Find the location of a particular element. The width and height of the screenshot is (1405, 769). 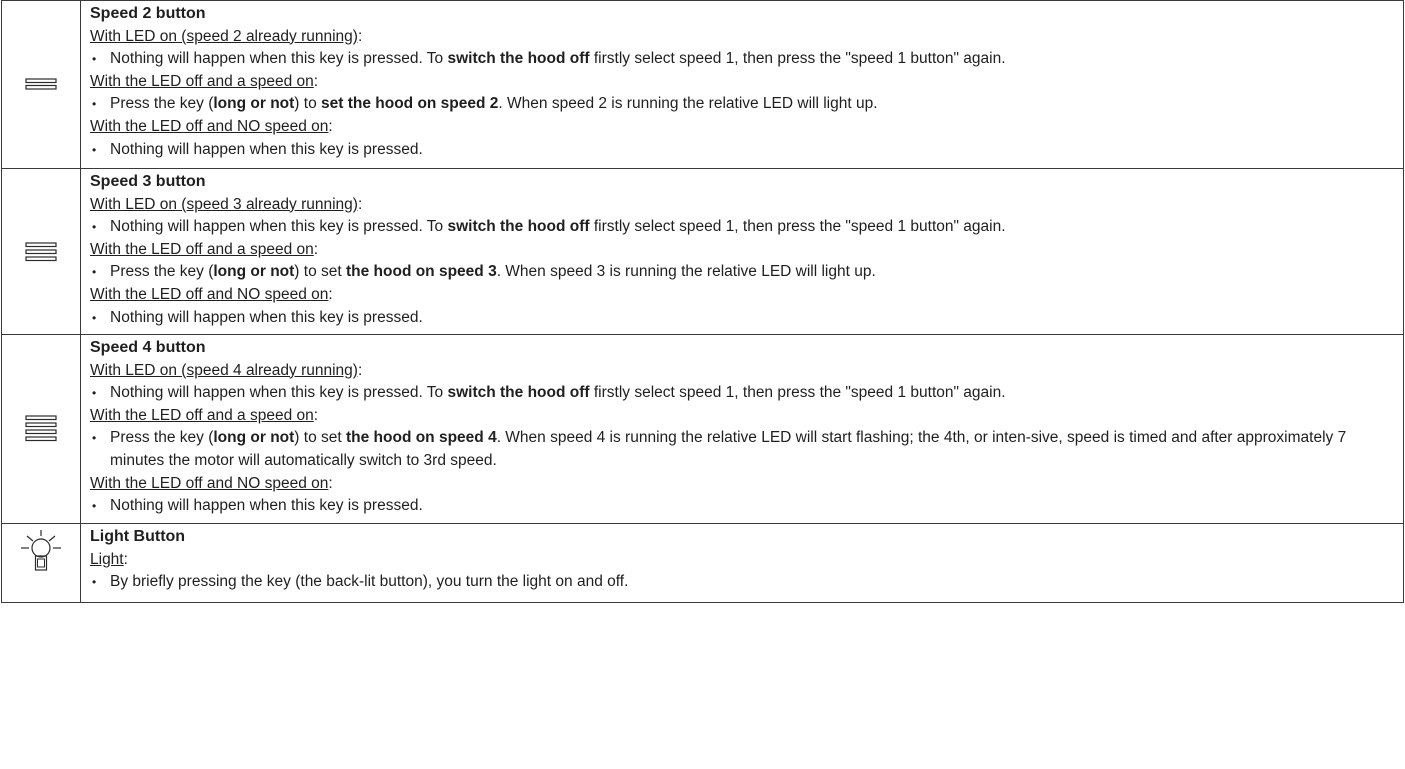

speed-3-bars-icon is located at coordinates (41, 251).